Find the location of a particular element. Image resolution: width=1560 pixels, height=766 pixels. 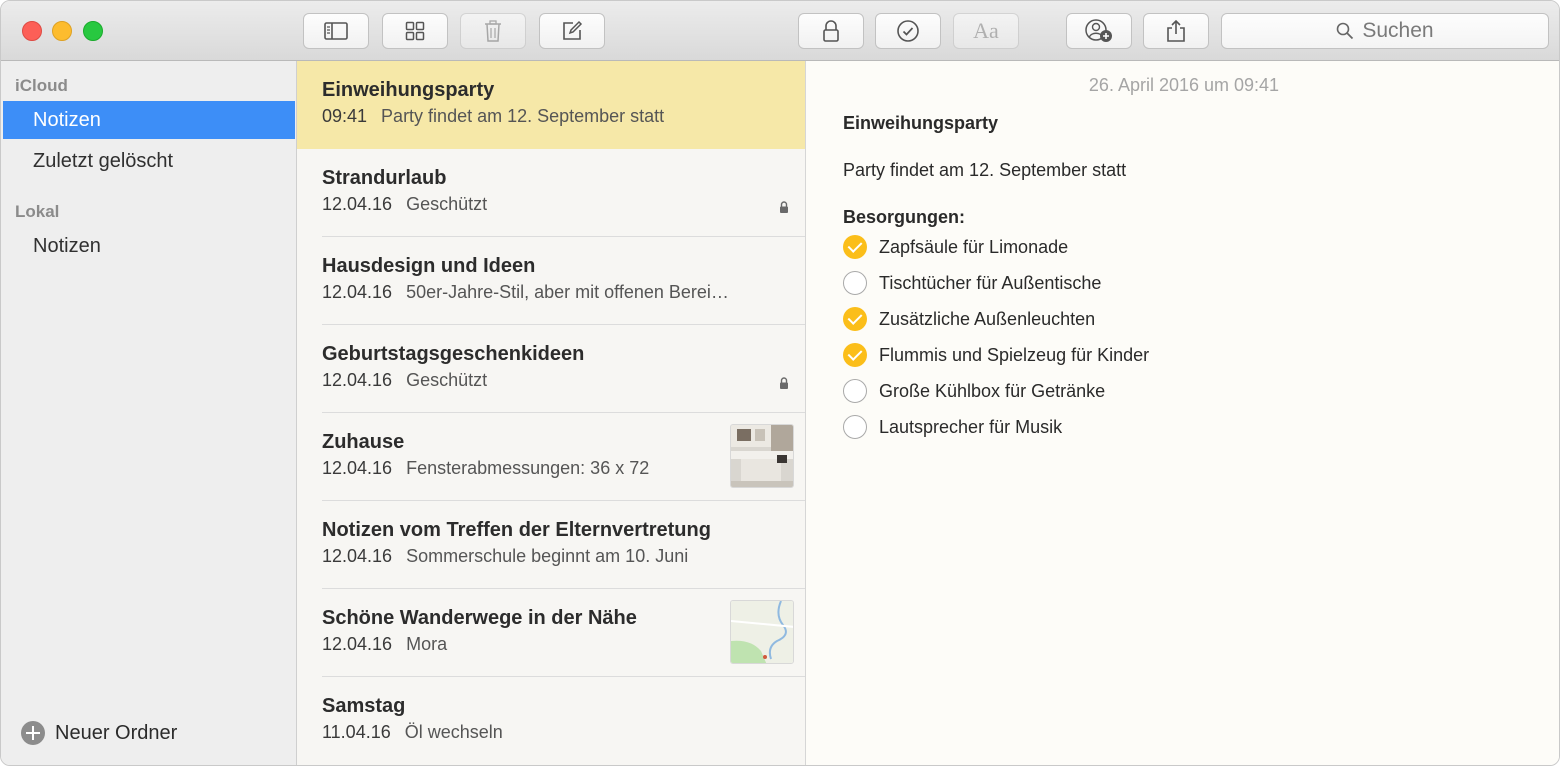

note-meta: 12.04.16 Fensterabmessungen: 36 x 72 is located at coordinates (485, 468).